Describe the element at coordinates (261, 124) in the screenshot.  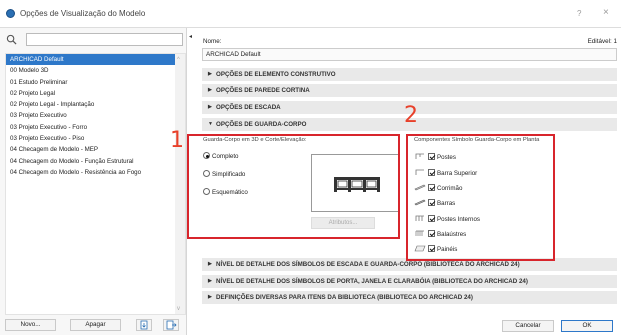
I see `section-label: OPÇÕES DE GUARDA-CORPO` at that location.